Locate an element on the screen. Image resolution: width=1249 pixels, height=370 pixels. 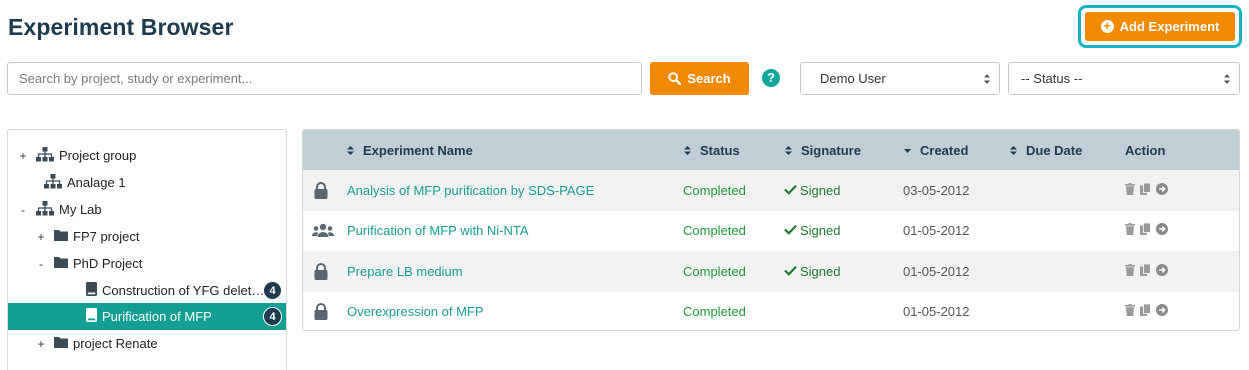
tree-item: Construction of YFG delet… 4 is located at coordinates (147, 290).